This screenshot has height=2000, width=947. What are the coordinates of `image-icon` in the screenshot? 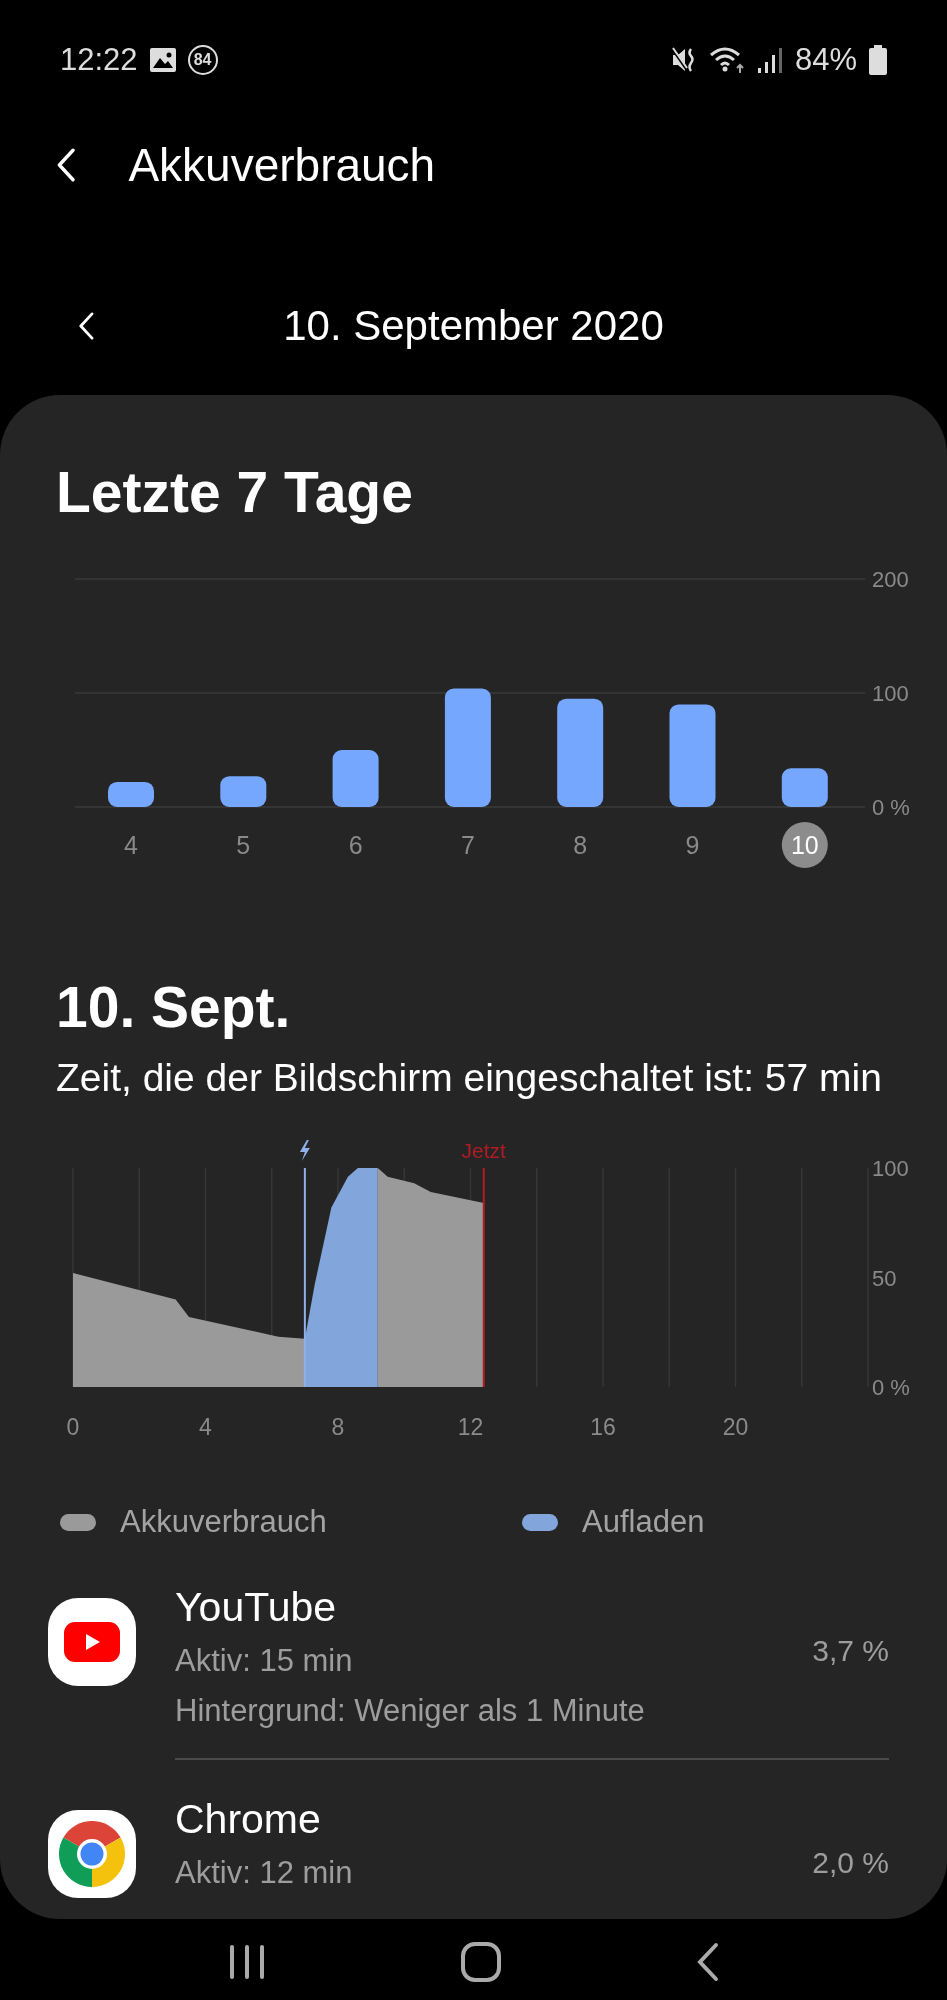 It's located at (162, 60).